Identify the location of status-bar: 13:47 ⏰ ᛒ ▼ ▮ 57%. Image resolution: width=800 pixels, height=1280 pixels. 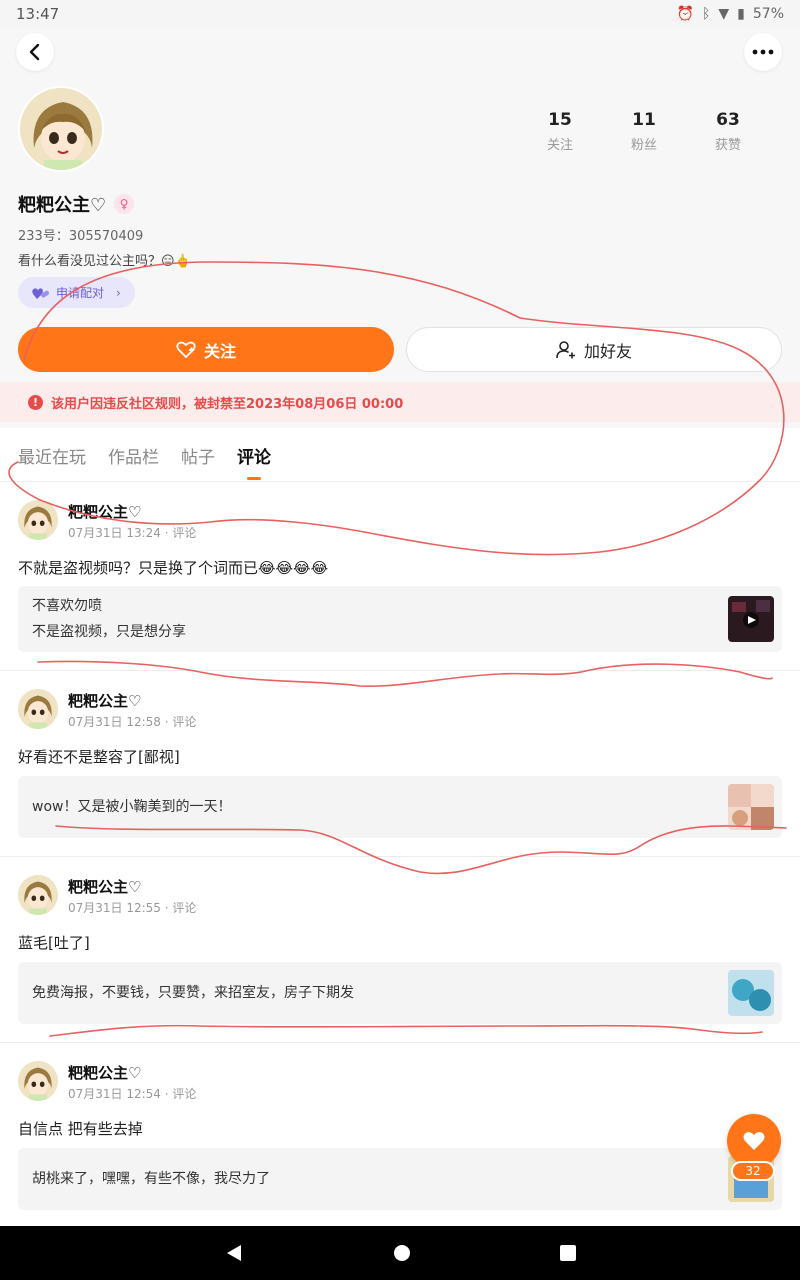
(400, 14).